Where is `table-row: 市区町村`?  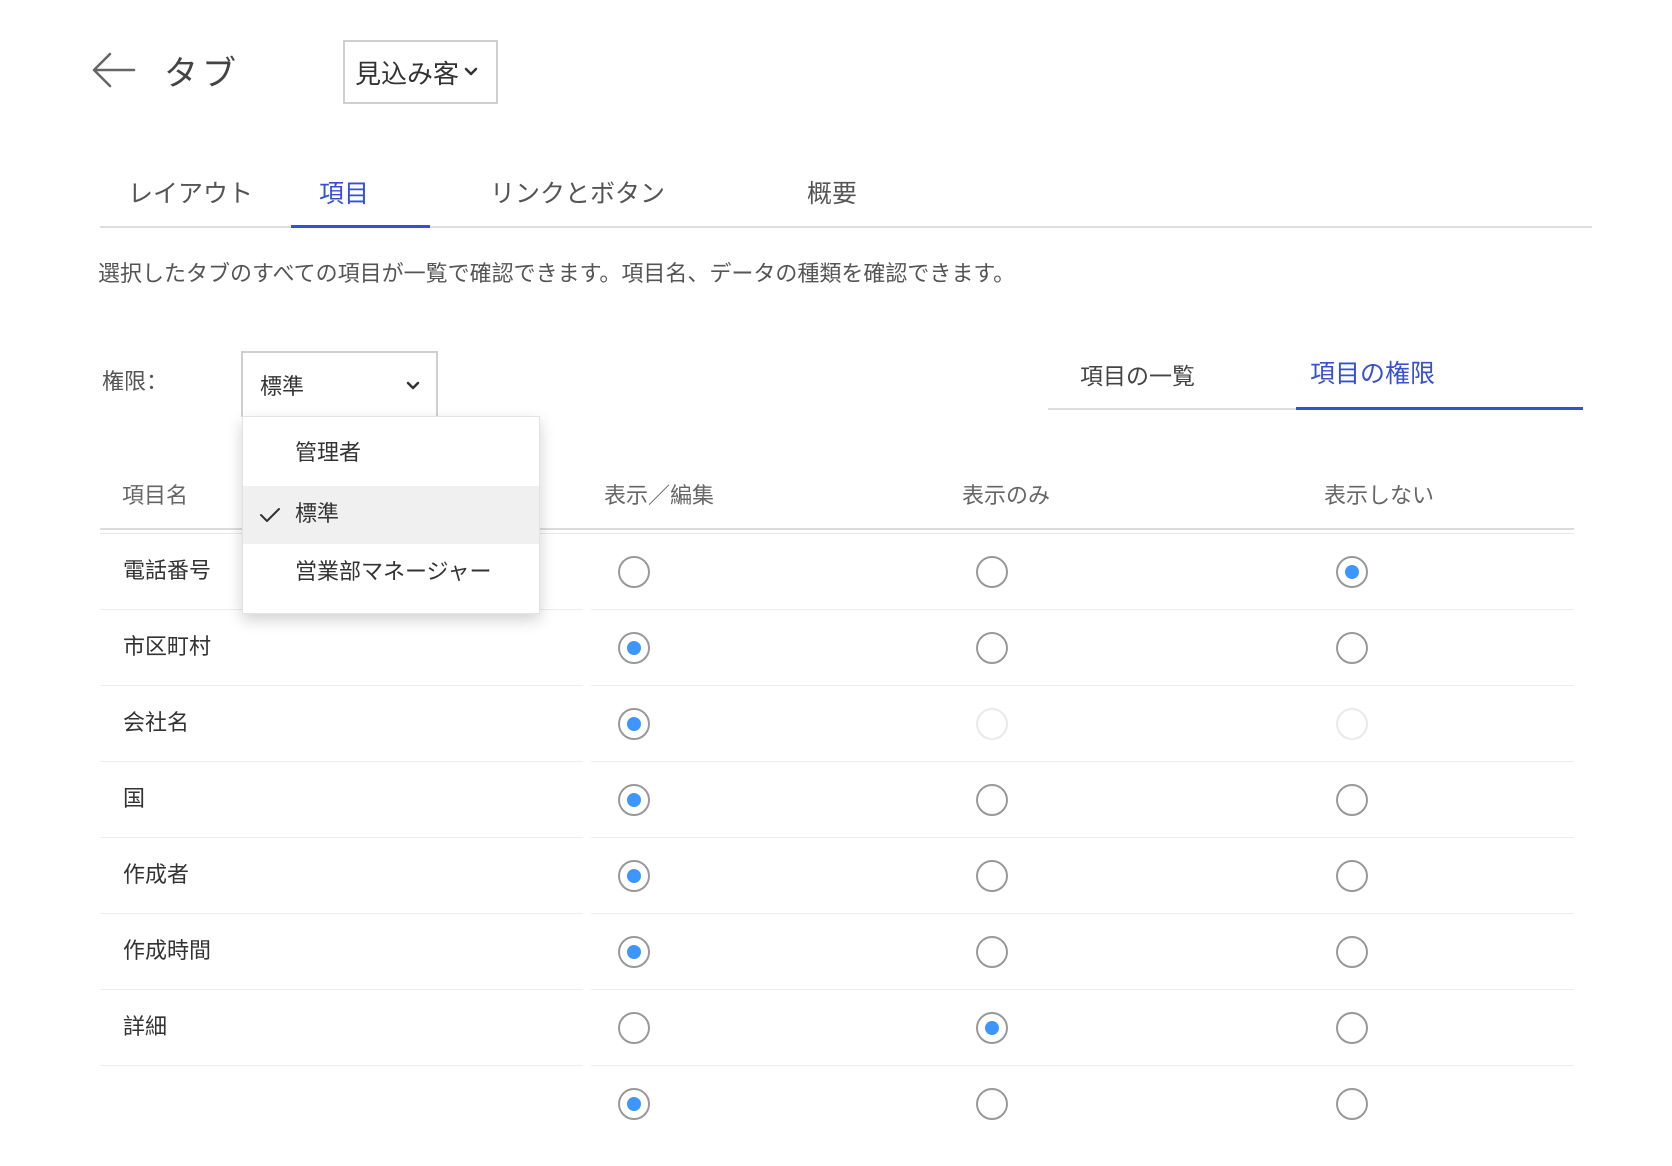 table-row: 市区町村 is located at coordinates (837, 648).